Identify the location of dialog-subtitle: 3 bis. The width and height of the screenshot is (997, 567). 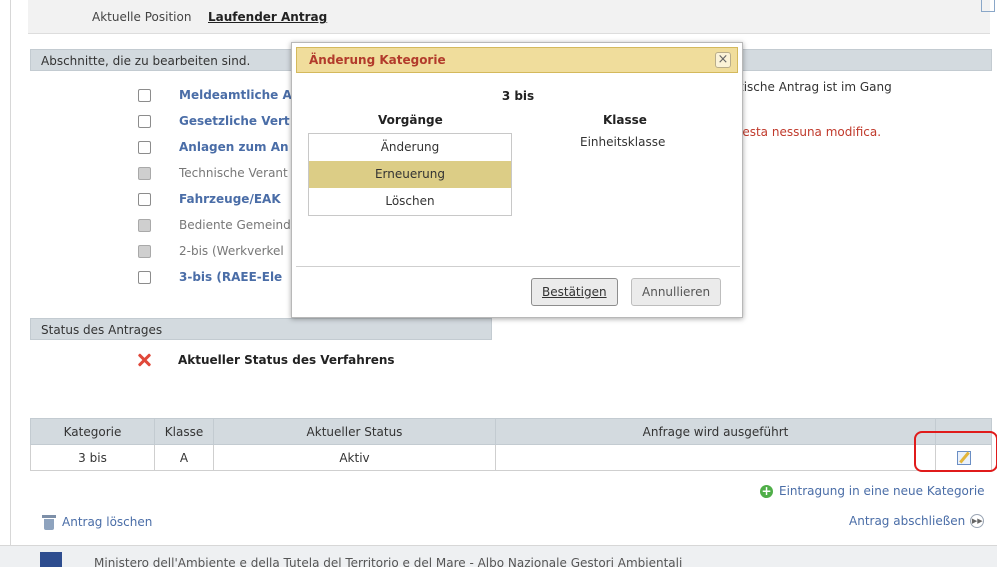
(518, 96).